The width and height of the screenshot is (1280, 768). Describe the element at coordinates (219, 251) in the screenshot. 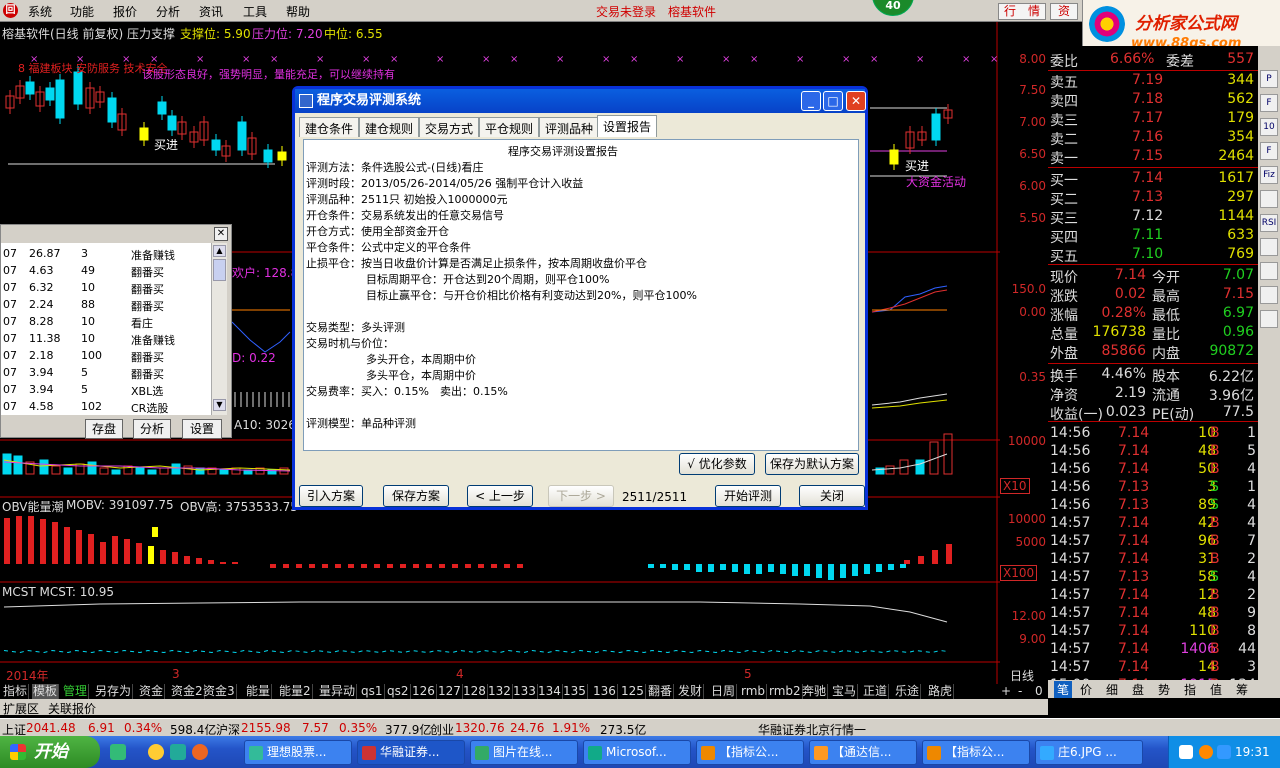

I see `scroll-up-icon: ▲` at that location.